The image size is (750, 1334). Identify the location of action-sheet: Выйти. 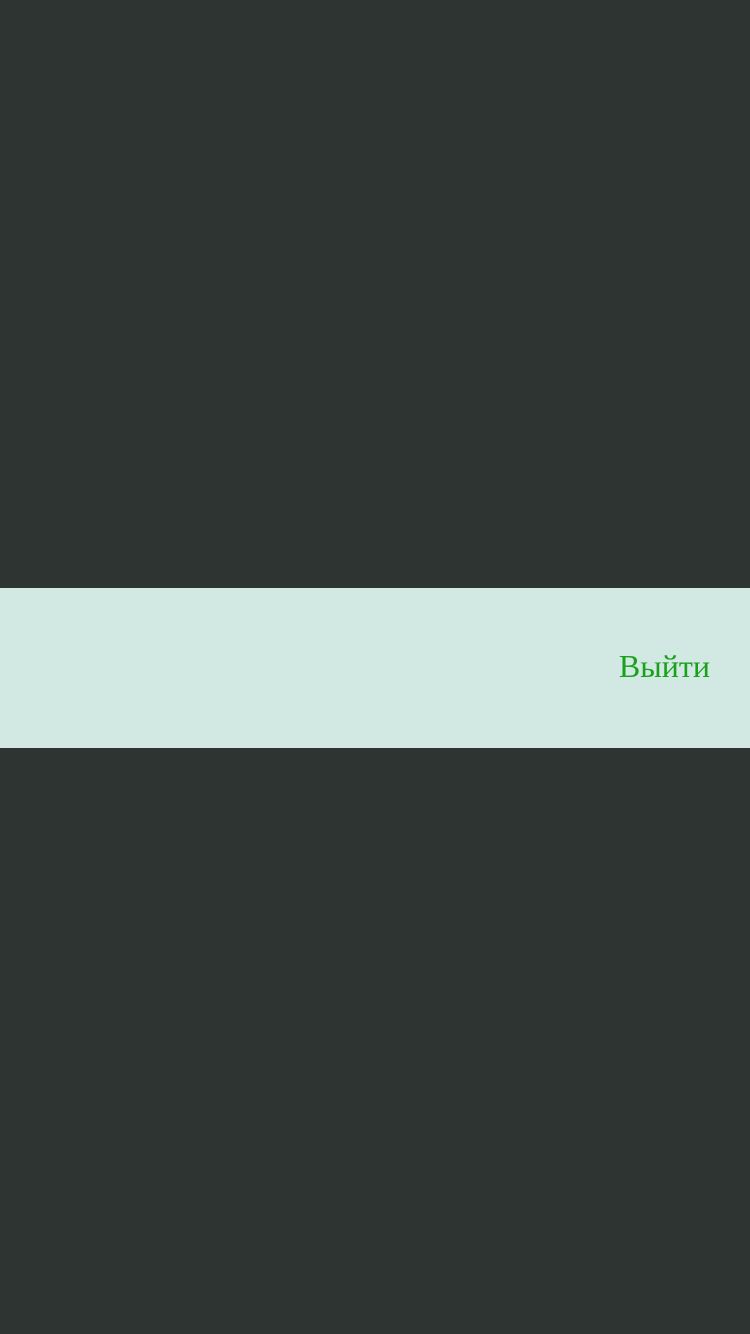
(375, 668).